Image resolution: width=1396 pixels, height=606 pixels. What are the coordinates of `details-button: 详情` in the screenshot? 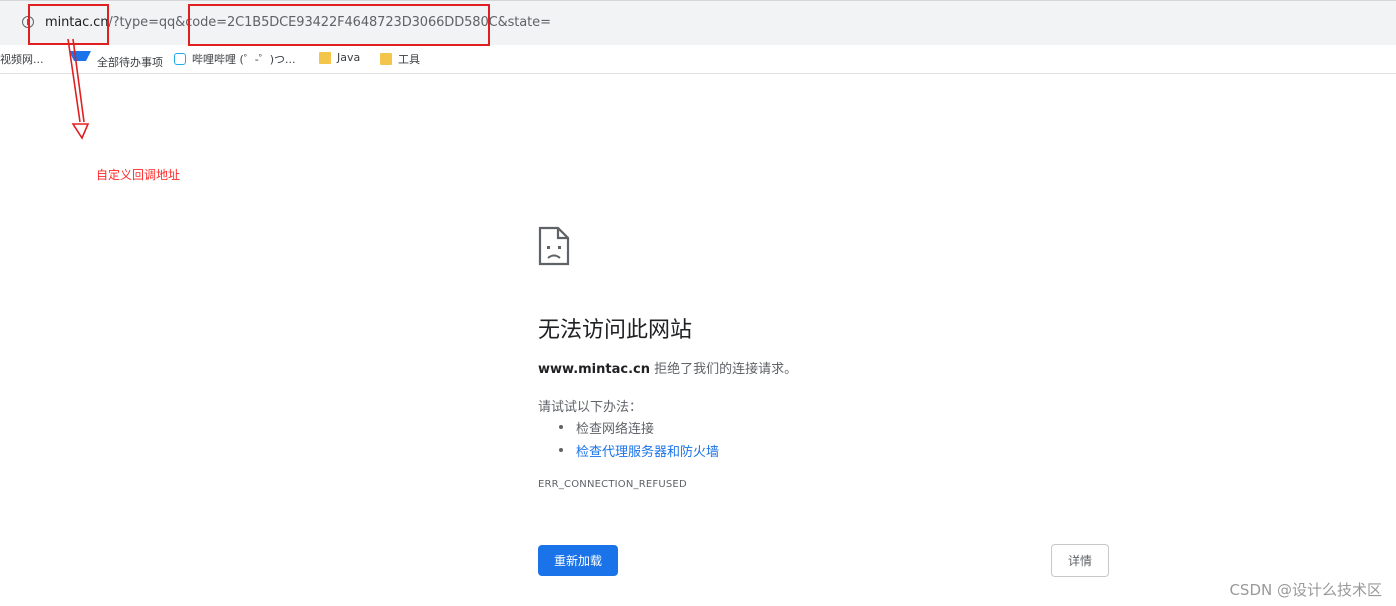 It's located at (1080, 560).